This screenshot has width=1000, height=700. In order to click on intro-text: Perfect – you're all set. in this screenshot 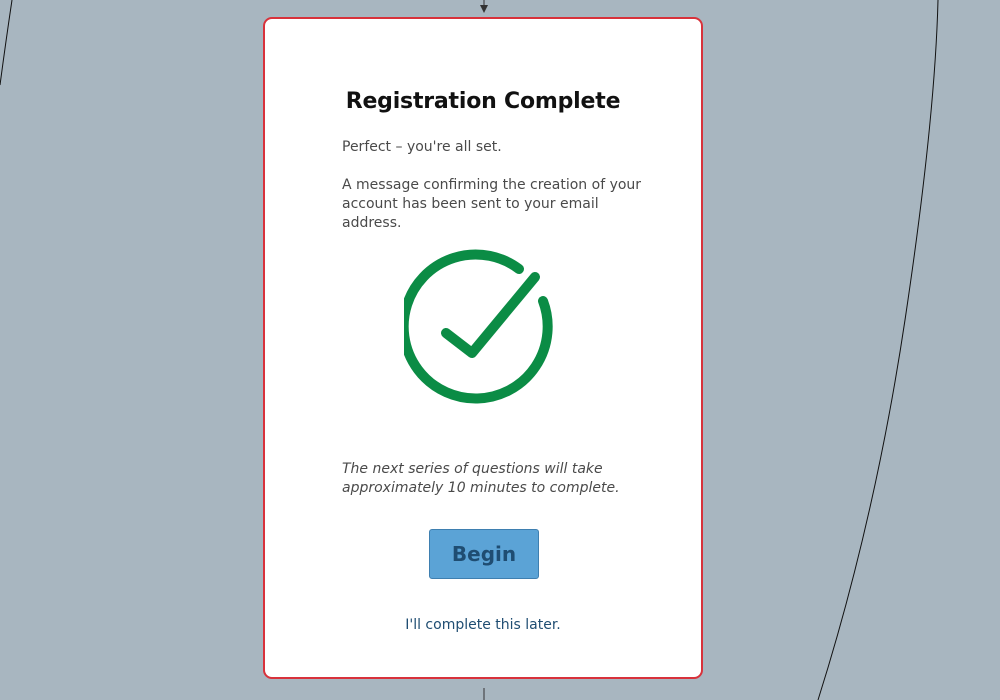, I will do `click(422, 147)`.